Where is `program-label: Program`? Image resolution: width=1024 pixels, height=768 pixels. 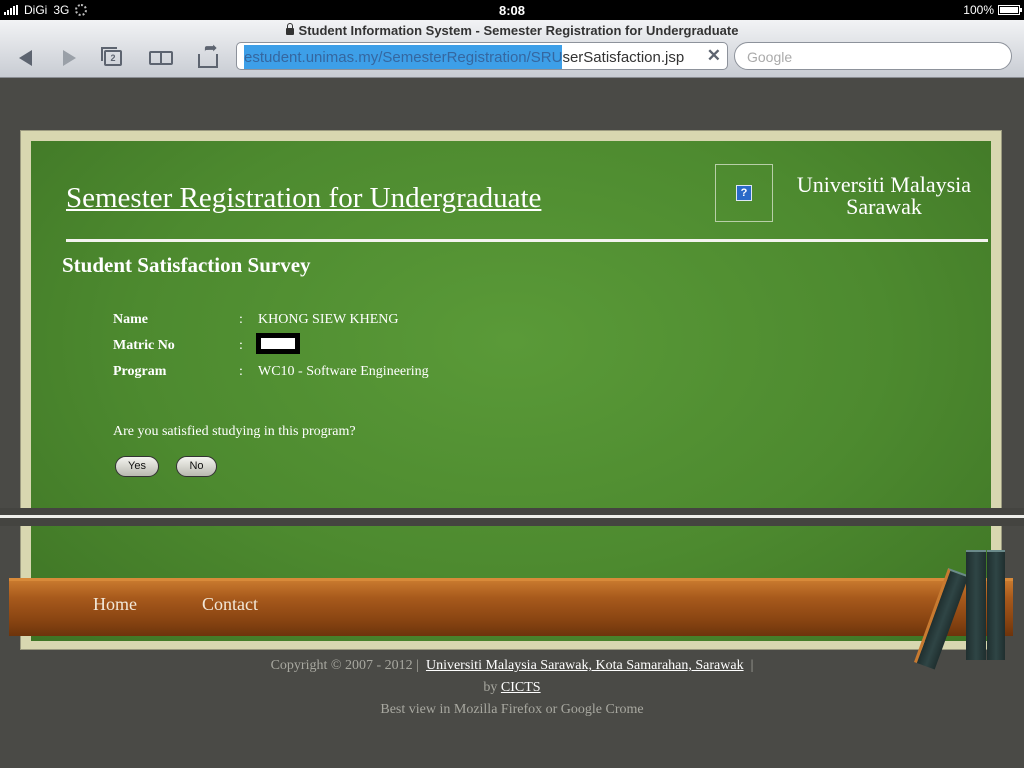
program-label: Program is located at coordinates (140, 371).